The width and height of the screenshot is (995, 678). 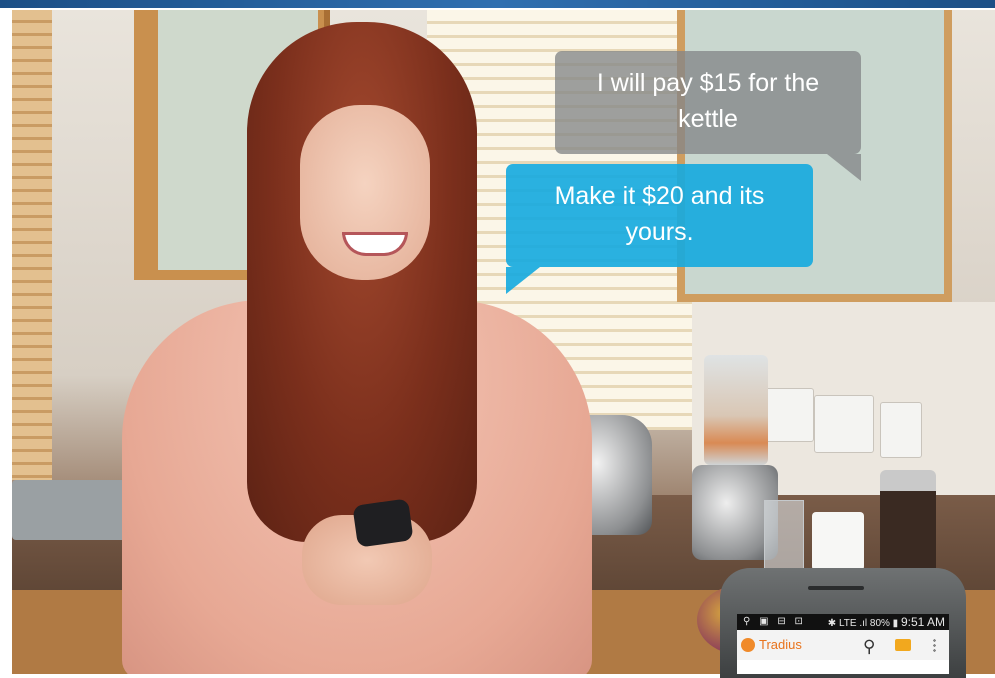 I want to click on buyer-message-text: I will pay $15 for the kettle, so click(x=708, y=101).